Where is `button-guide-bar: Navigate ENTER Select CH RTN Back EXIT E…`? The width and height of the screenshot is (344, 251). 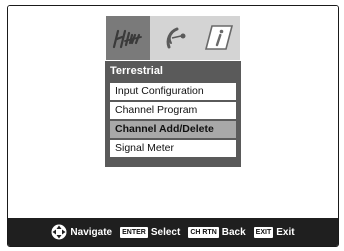 button-guide-bar: Navigate ENTER Select CH RTN Back EXIT E… is located at coordinates (173, 232).